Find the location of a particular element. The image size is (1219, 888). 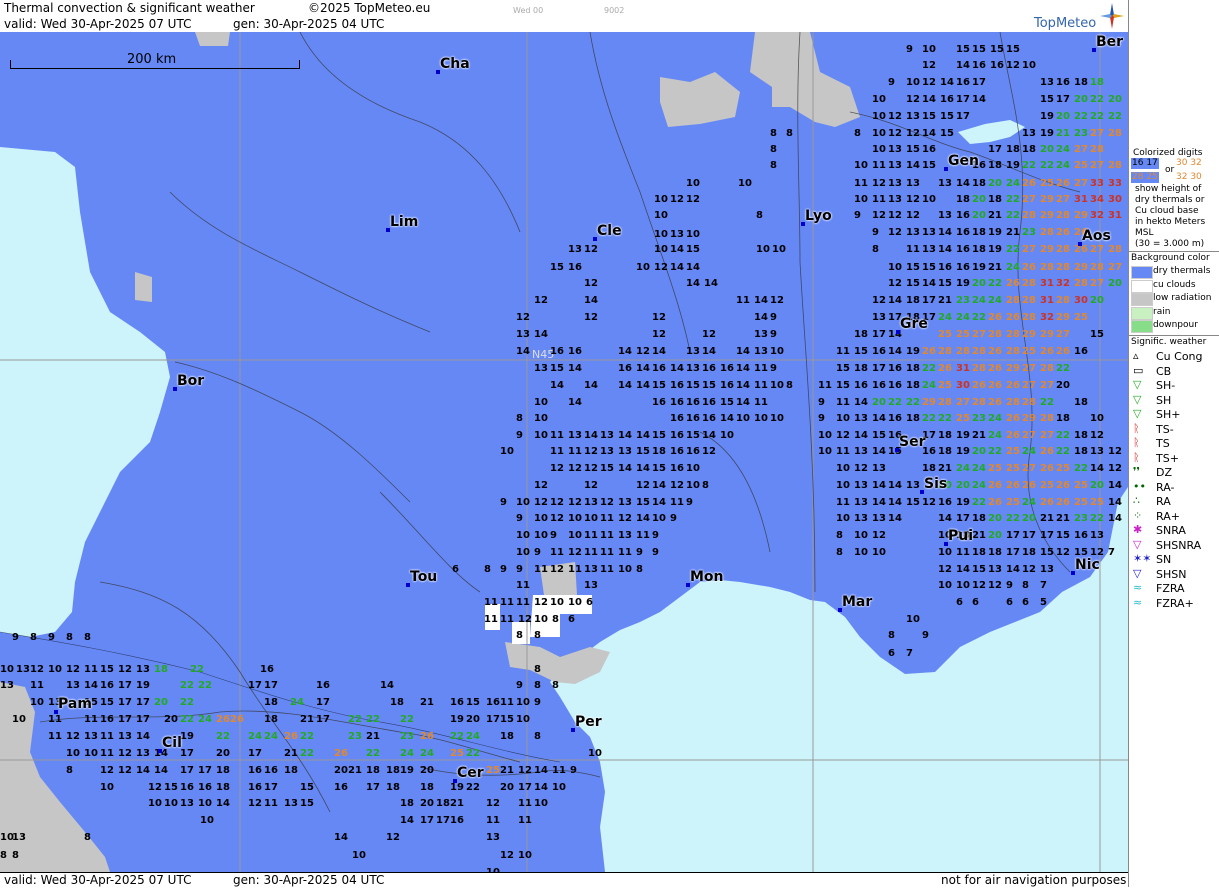

thermal-digit: 32 is located at coordinates (1063, 283).